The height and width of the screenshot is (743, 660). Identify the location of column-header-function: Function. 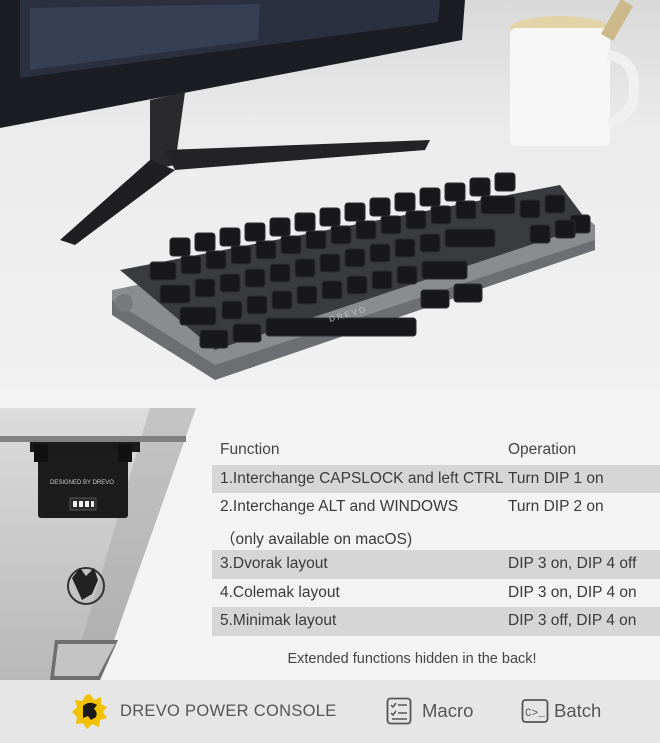
(250, 449).